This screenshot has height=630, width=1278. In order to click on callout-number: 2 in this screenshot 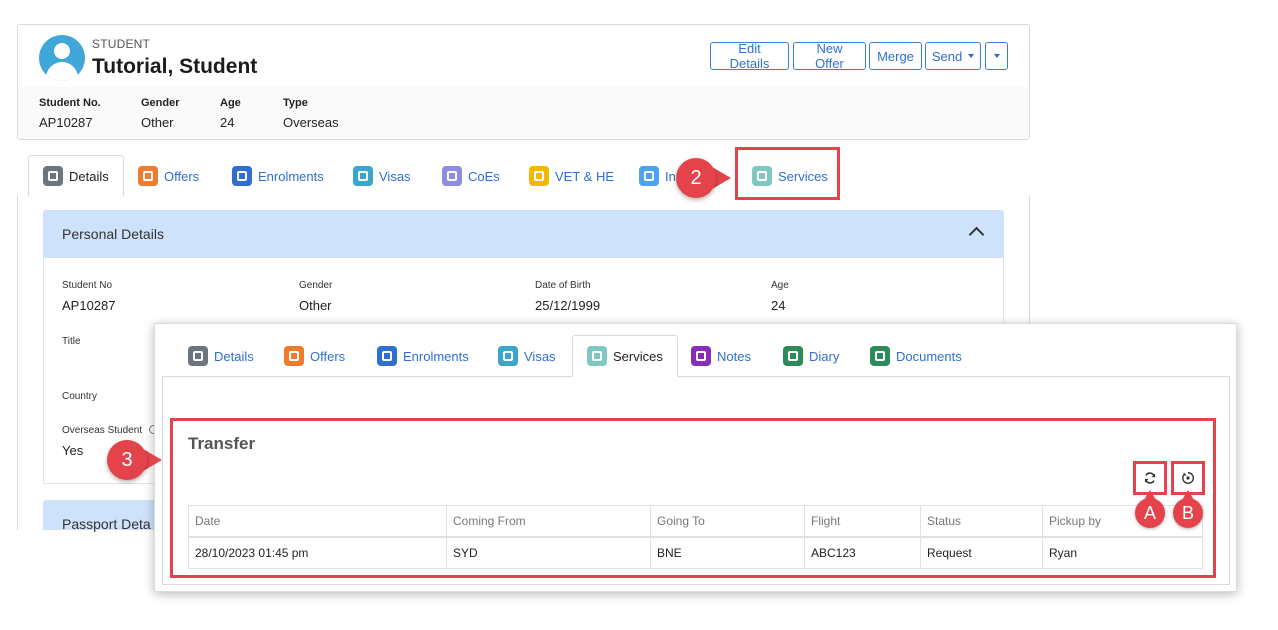, I will do `click(696, 178)`.